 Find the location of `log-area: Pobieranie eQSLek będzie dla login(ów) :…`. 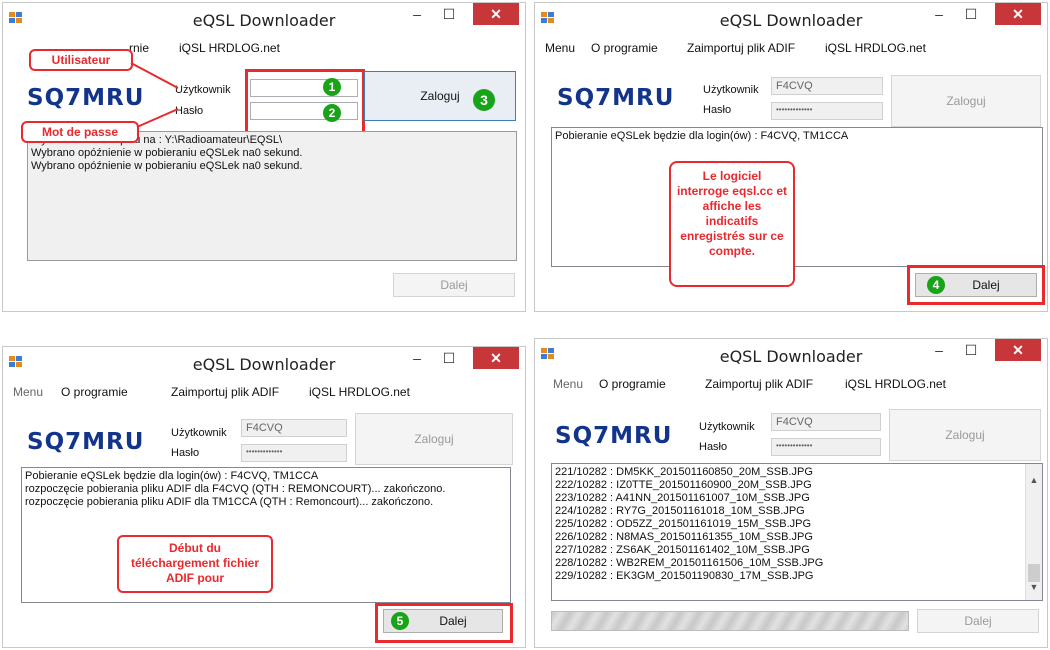

log-area: Pobieranie eQSLek będzie dla login(ów) :… is located at coordinates (797, 197).